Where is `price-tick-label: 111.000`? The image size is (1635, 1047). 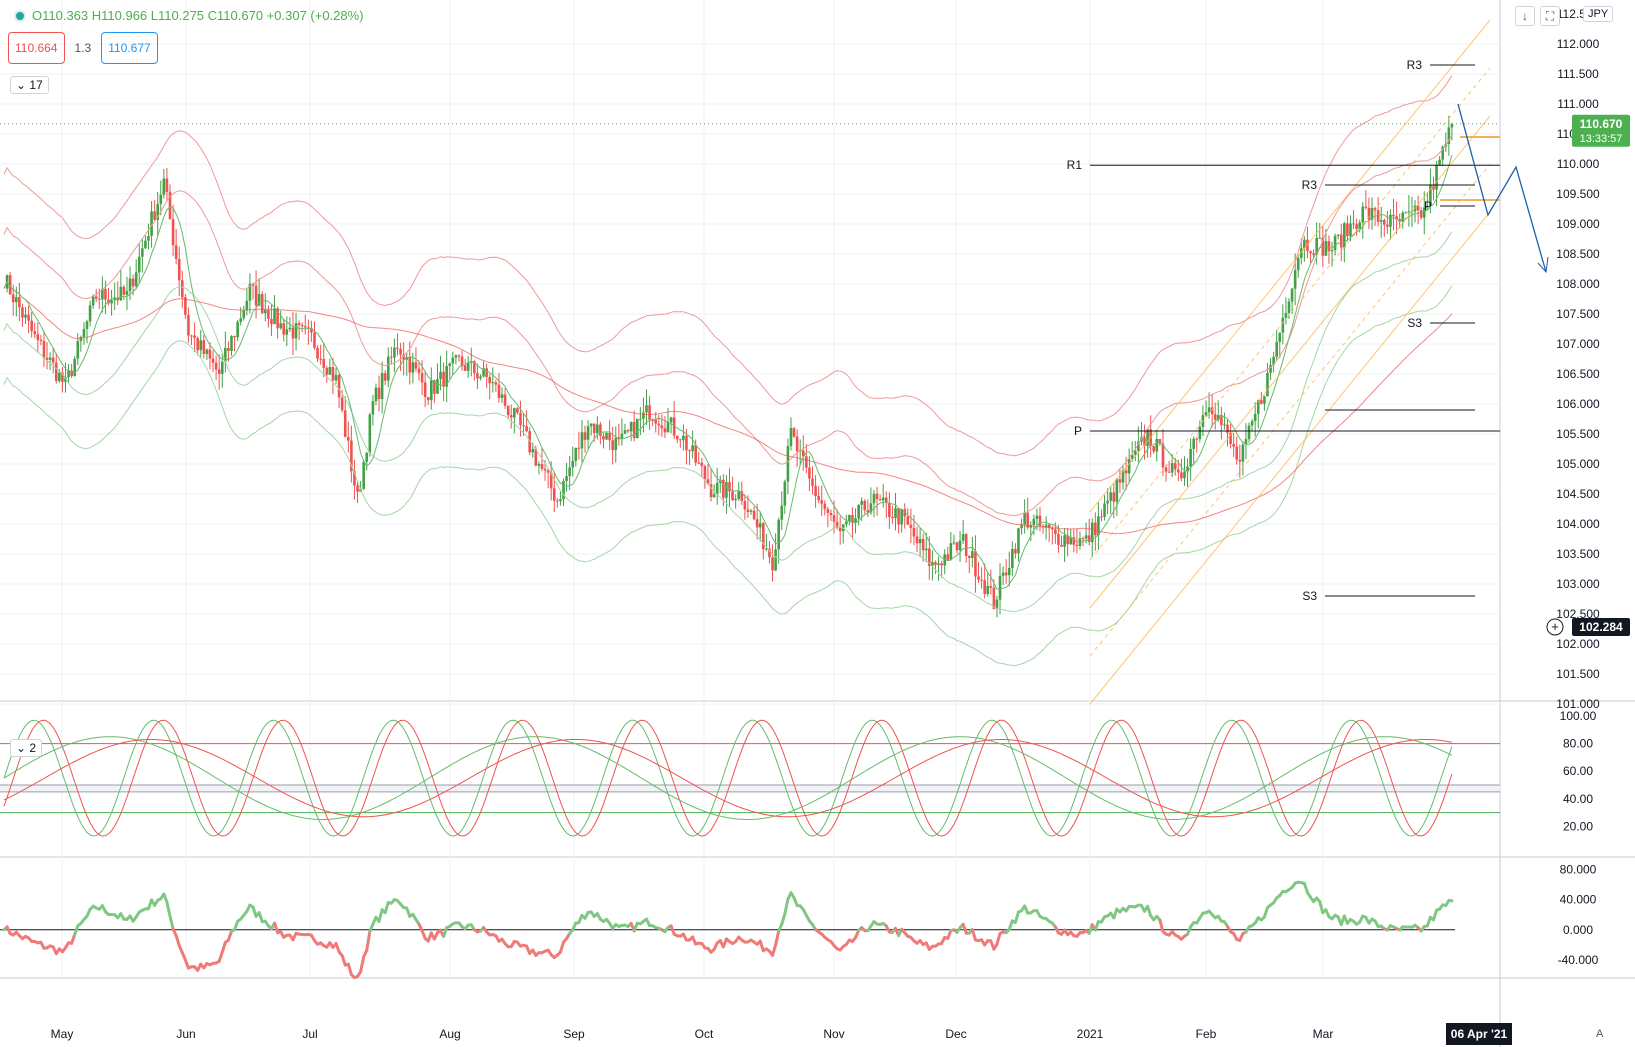
price-tick-label: 111.000 is located at coordinates (1578, 104).